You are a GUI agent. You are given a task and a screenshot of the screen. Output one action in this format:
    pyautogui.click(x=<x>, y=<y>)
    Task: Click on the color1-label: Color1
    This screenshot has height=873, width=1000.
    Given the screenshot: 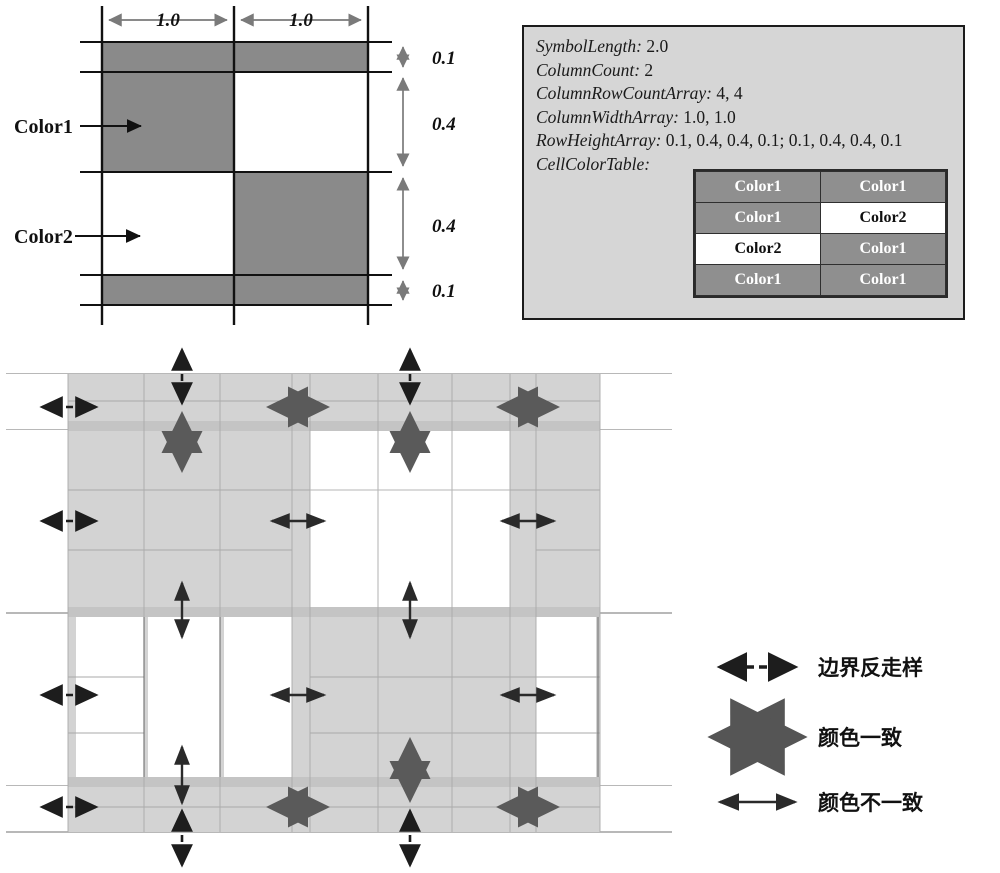 What is the action you would take?
    pyautogui.click(x=43, y=127)
    